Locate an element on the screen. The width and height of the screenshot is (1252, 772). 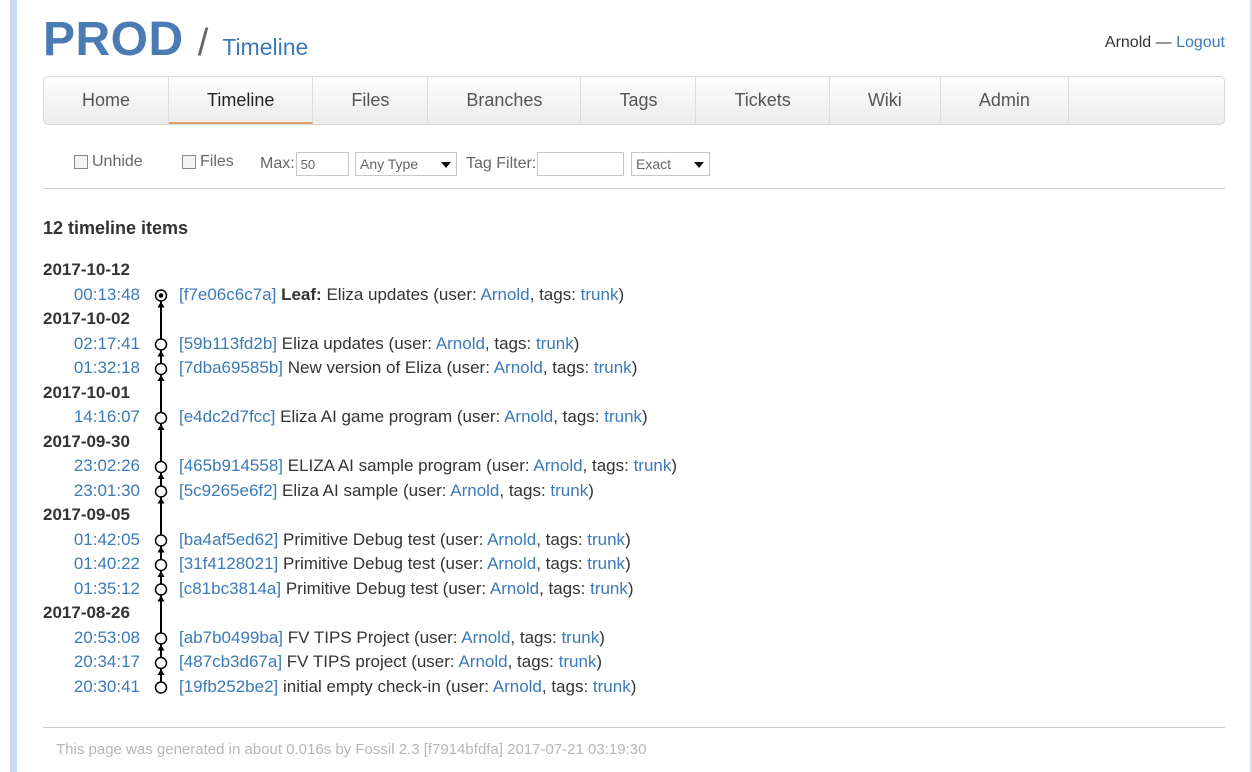
timestamp-link: 01:42:05 is located at coordinates (91, 540).